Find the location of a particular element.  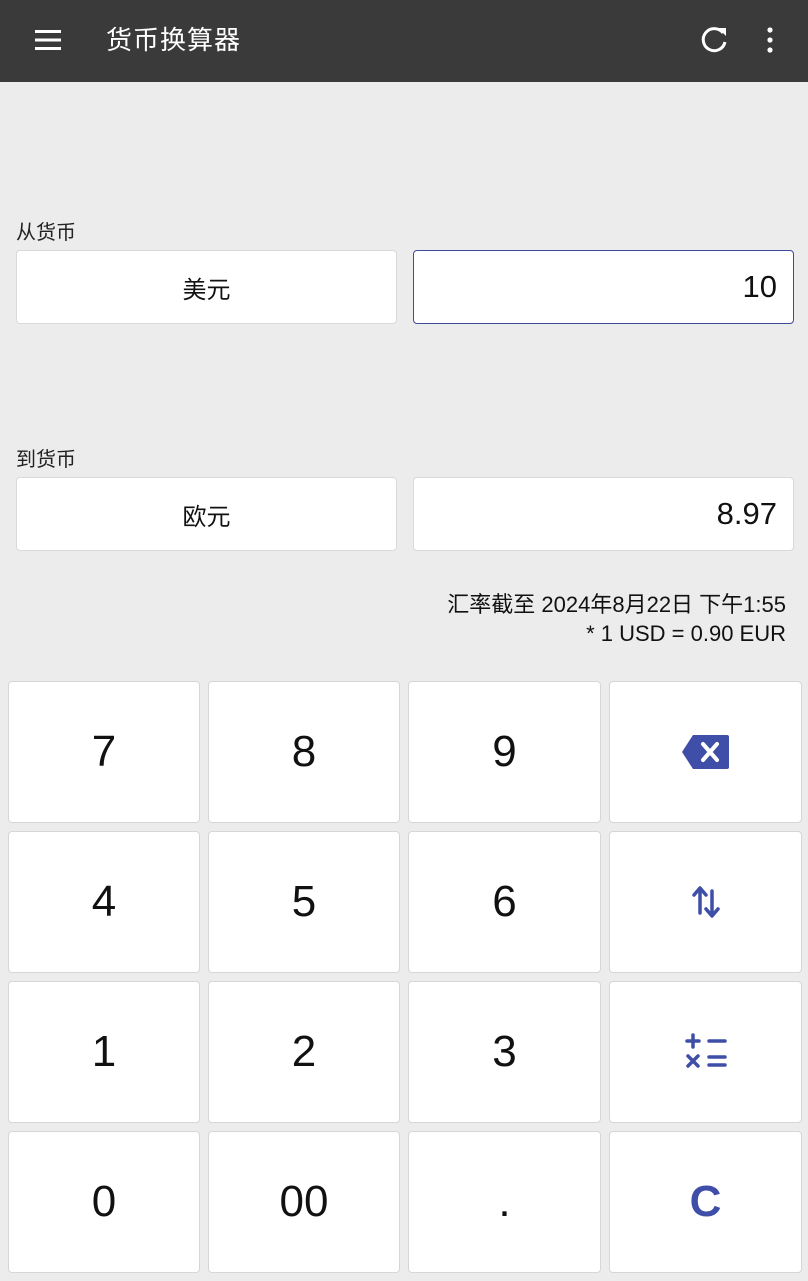

key-decimal: . is located at coordinates (504, 1202).